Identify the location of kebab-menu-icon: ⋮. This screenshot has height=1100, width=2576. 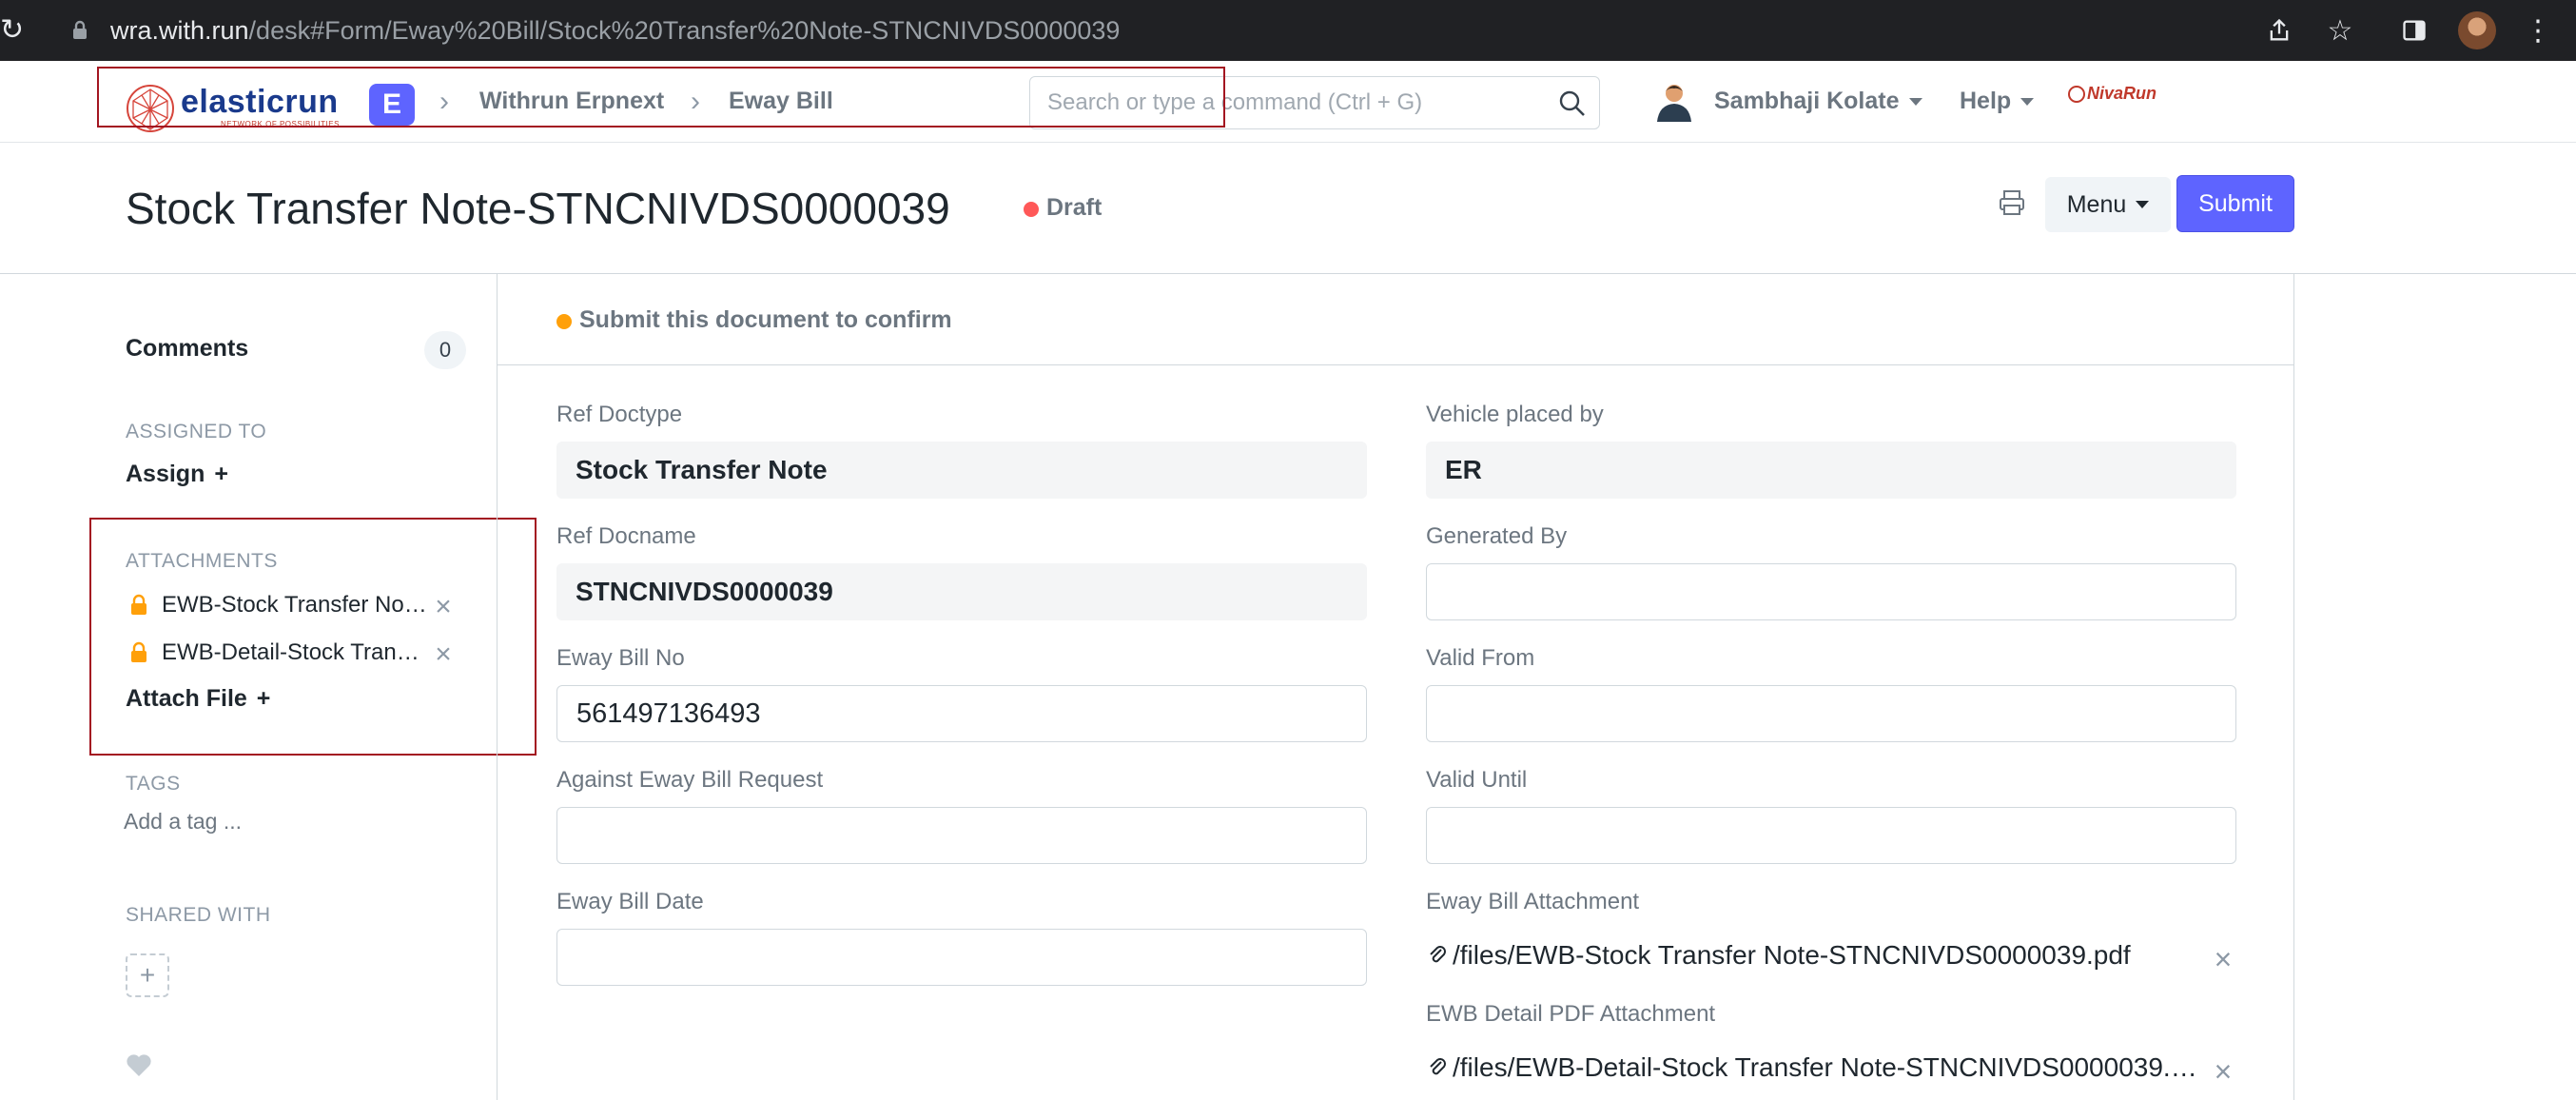
(2538, 31).